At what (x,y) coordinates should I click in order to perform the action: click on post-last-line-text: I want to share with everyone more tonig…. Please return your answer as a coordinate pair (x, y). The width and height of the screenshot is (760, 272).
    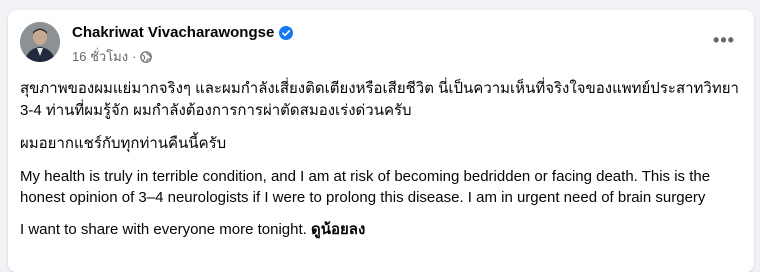
    Looking at the image, I should click on (163, 229).